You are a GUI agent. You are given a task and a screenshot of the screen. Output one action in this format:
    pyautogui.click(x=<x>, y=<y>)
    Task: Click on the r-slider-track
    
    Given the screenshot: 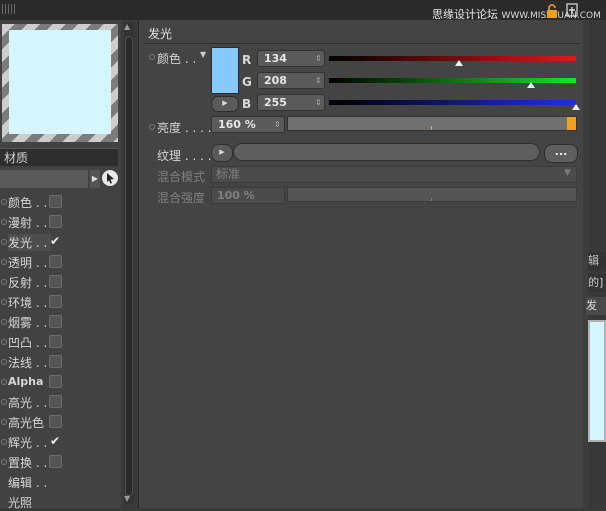 What is the action you would take?
    pyautogui.click(x=452, y=58)
    